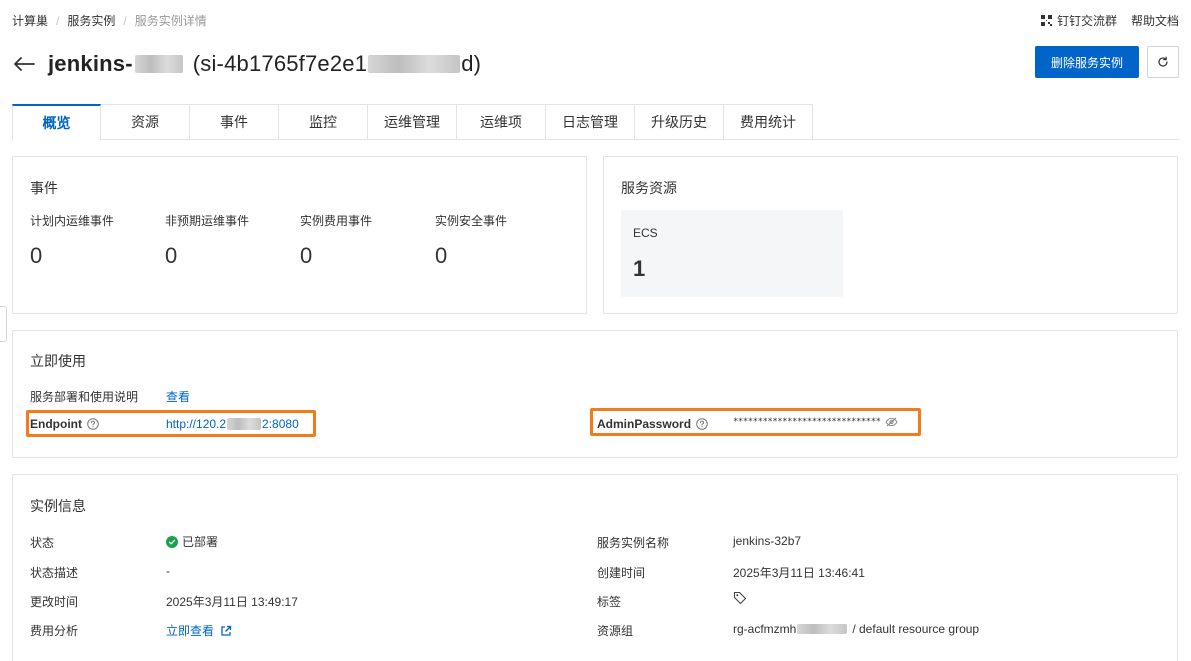 This screenshot has width=1191, height=661. What do you see at coordinates (1155, 20) in the screenshot?
I see `help-docs-link: 帮助文档` at bounding box center [1155, 20].